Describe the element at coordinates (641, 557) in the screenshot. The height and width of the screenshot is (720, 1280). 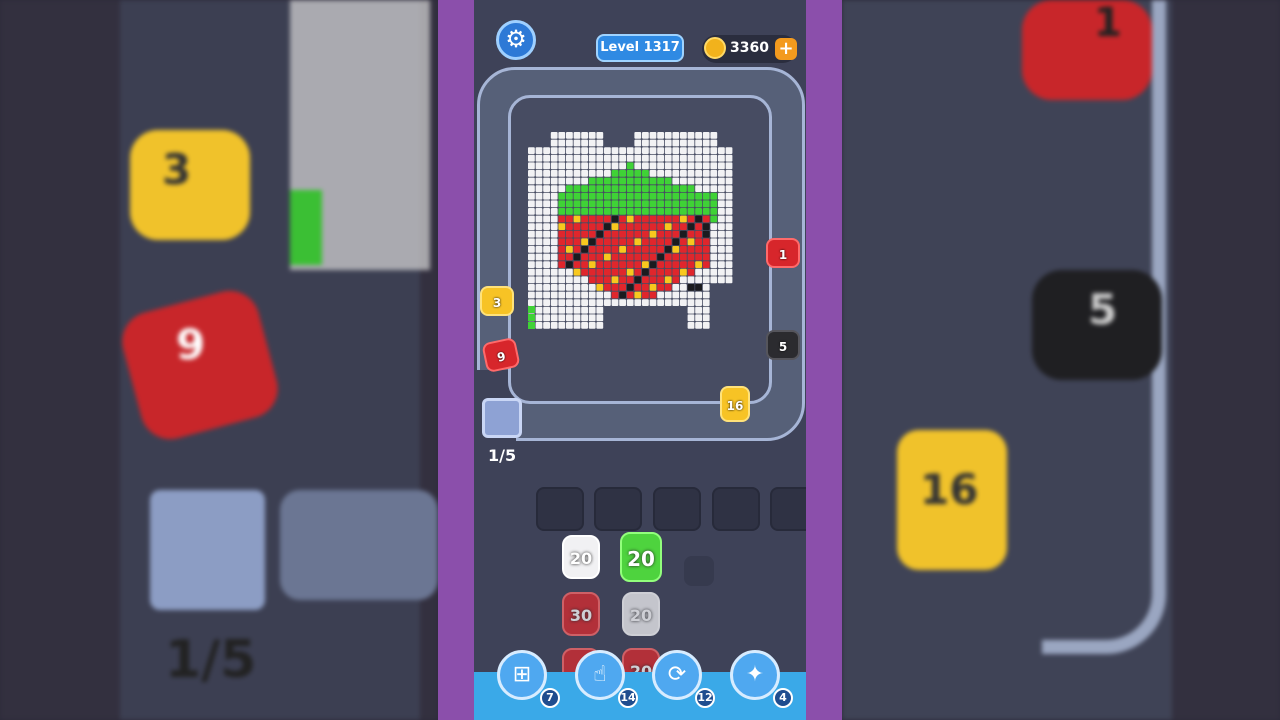
I see `block-green-20: 20` at that location.